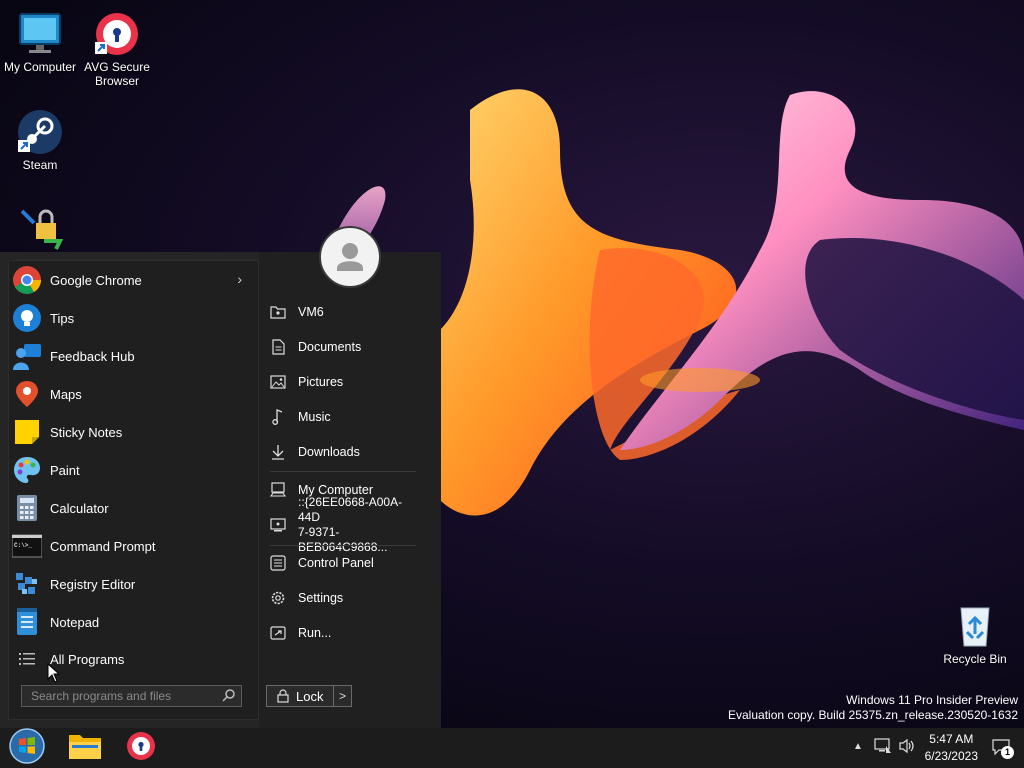 The image size is (1024, 768). Describe the element at coordinates (278, 563) in the screenshot. I see `control-panel-icon` at that location.